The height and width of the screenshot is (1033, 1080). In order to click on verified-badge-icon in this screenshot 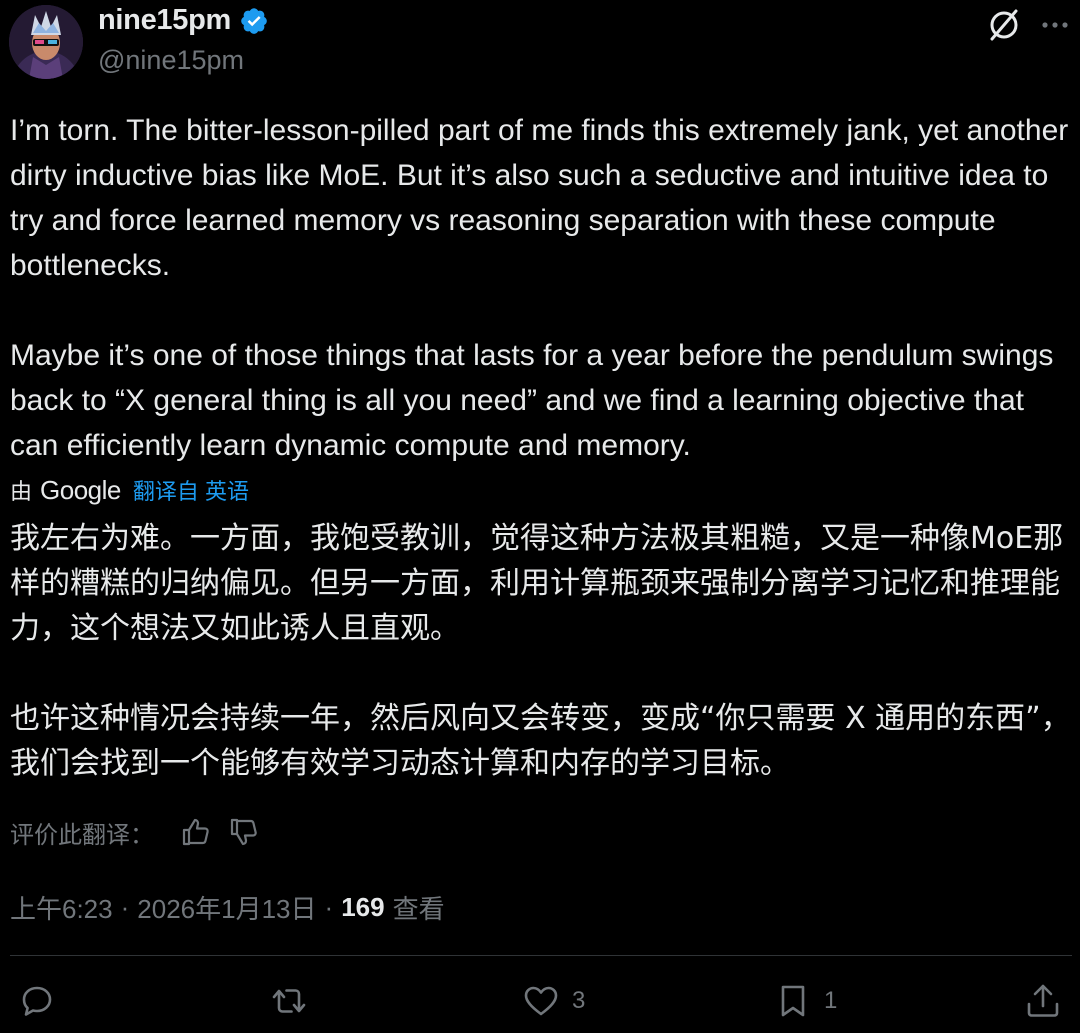, I will do `click(254, 20)`.